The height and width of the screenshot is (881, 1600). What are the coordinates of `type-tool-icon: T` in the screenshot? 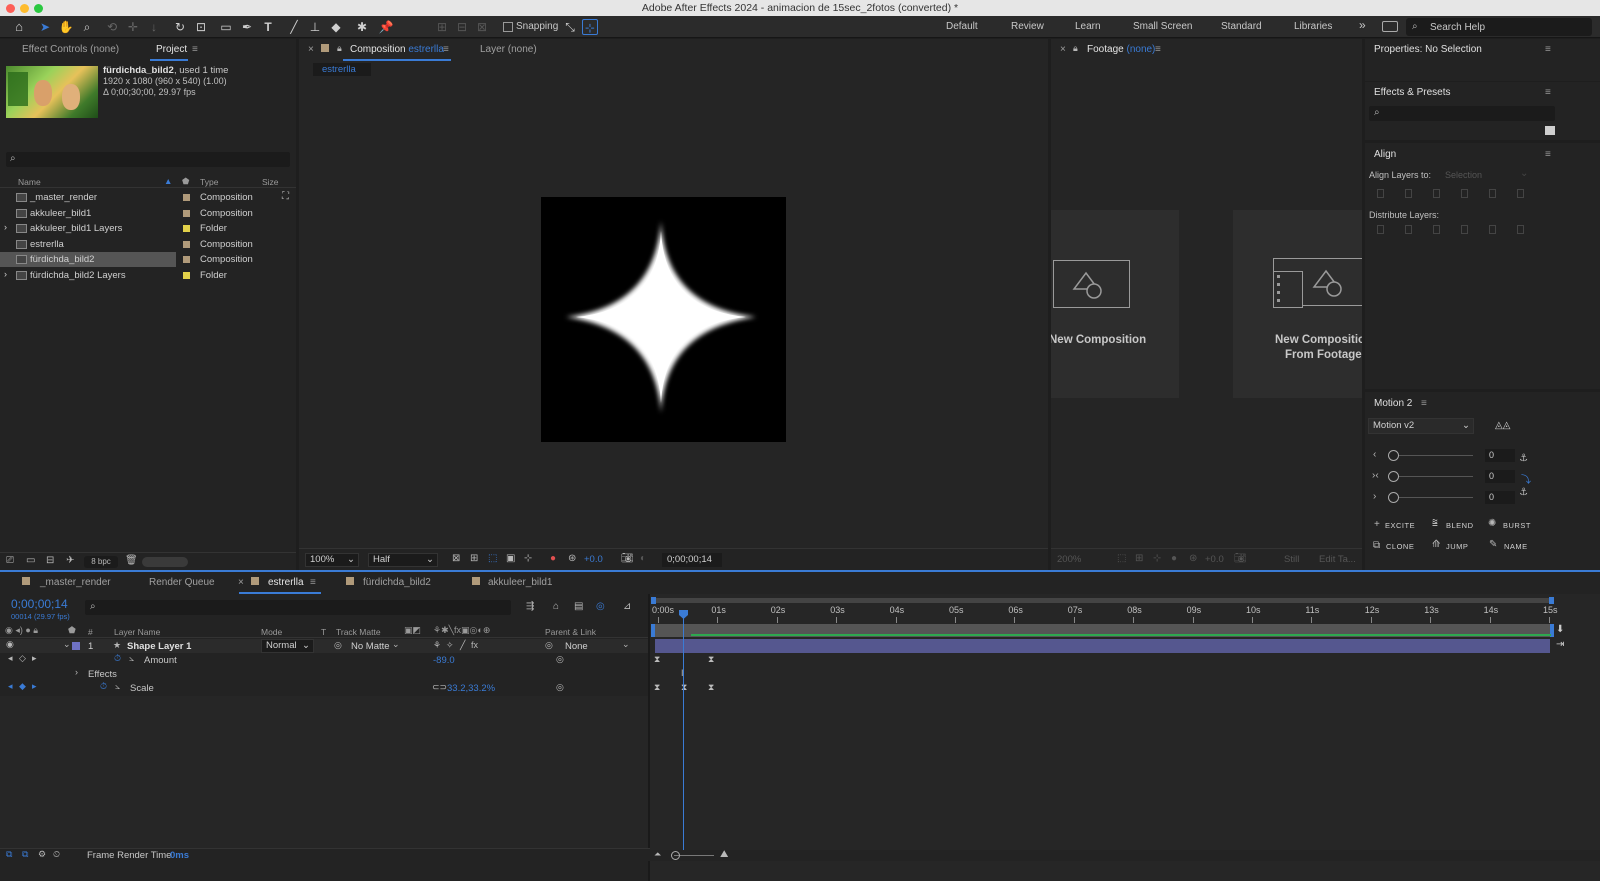 It's located at (268, 27).